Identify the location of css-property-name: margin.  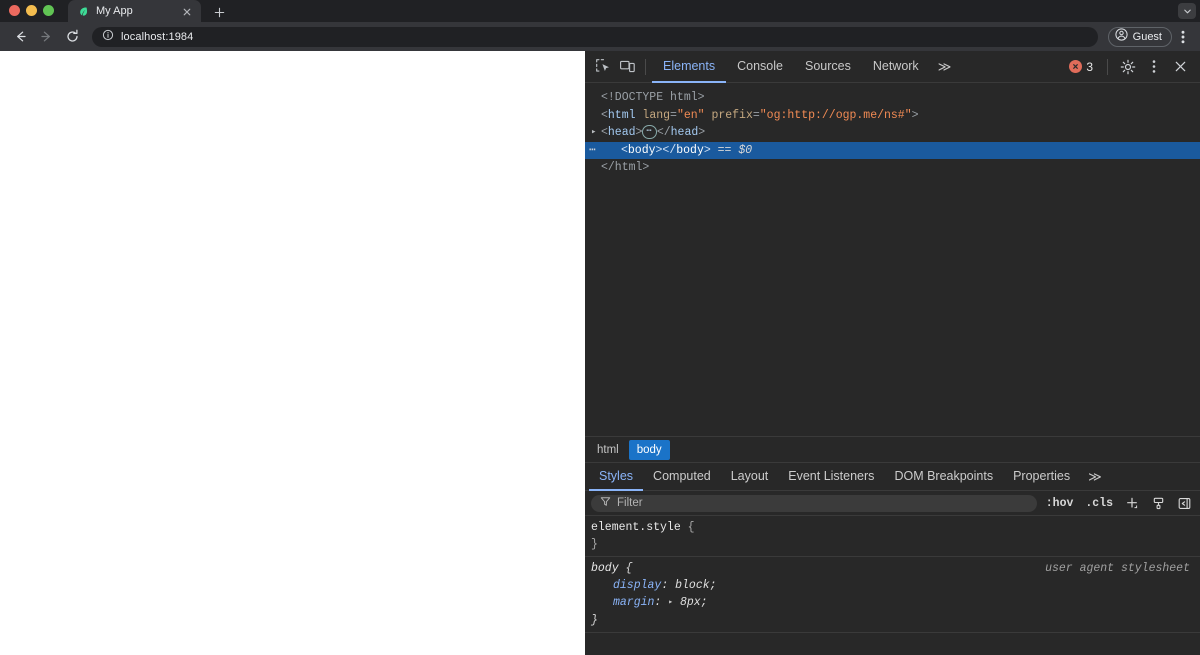
(633, 602).